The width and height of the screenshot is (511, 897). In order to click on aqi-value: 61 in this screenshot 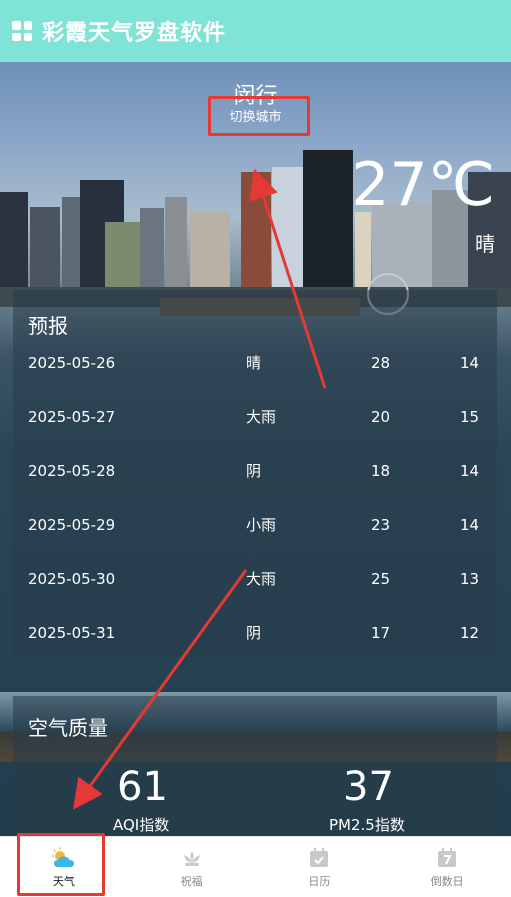, I will do `click(142, 787)`.